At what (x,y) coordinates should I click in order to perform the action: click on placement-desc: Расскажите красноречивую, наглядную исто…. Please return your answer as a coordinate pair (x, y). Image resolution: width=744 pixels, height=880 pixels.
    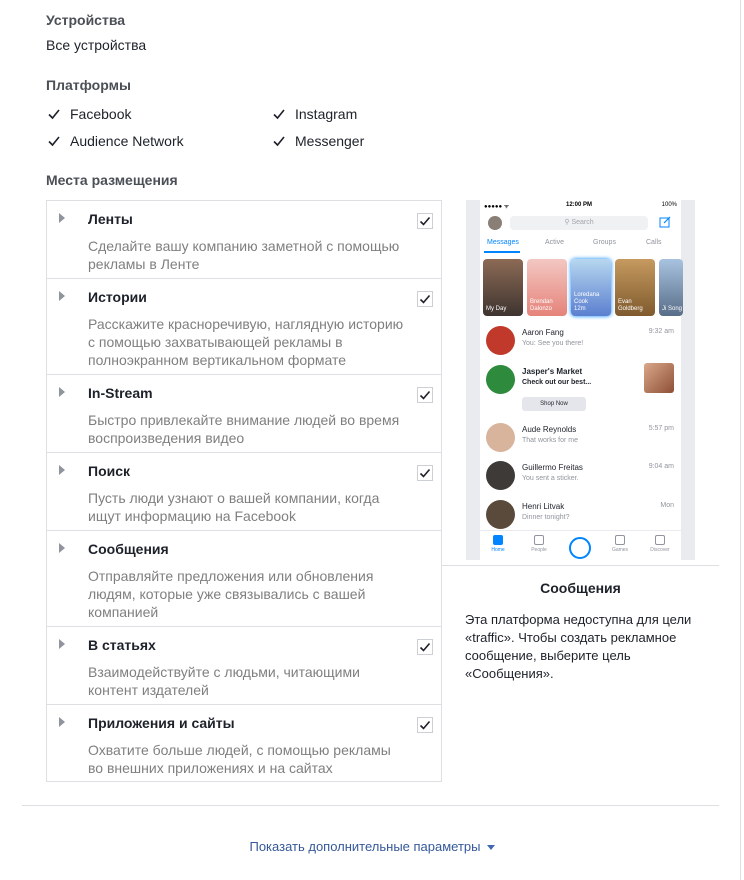
    Looking at the image, I should click on (246, 342).